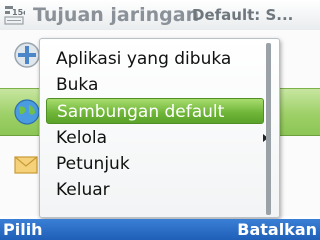 This screenshot has width=320, height=240. What do you see at coordinates (116, 15) in the screenshot?
I see `page-title: Tujuan jaringan` at bounding box center [116, 15].